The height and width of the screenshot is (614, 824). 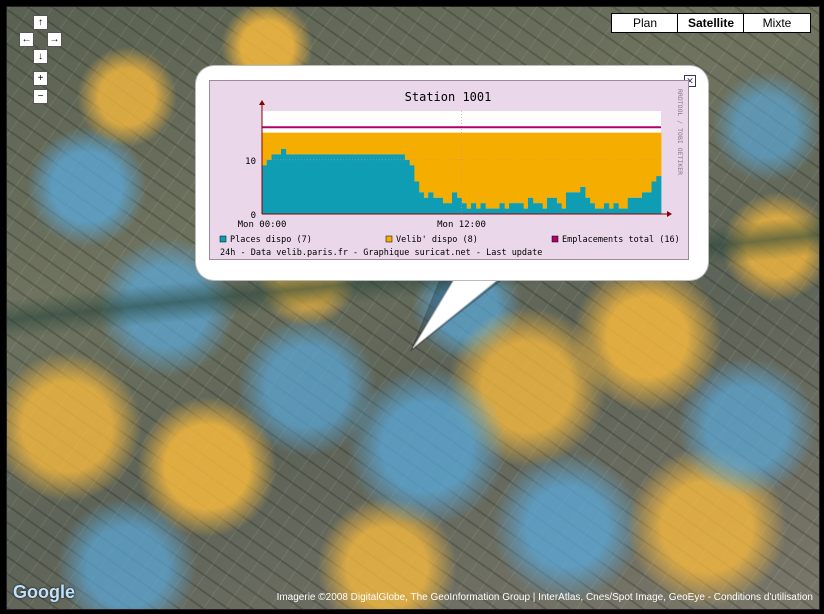 I want to click on legend-swatch, so click(x=223, y=239).